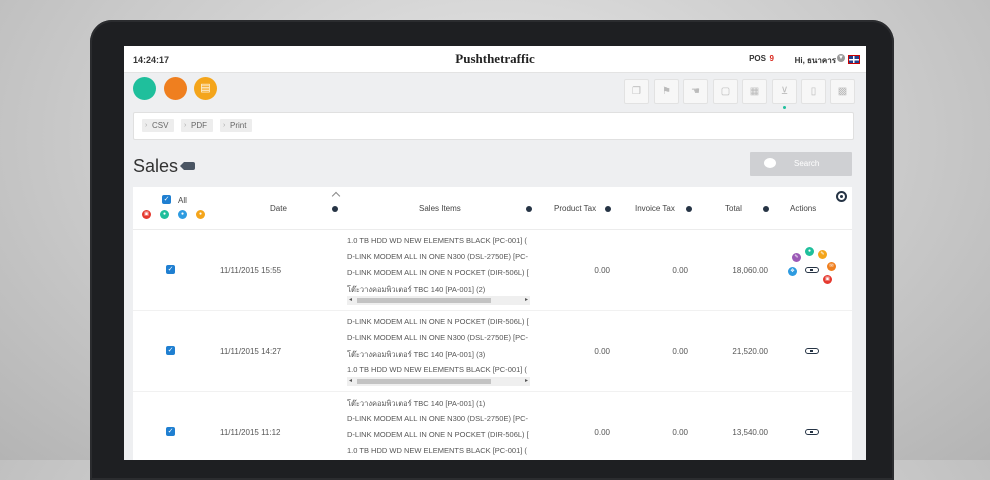 The width and height of the screenshot is (990, 480). I want to click on col-sales-items: Sales Items, so click(440, 208).